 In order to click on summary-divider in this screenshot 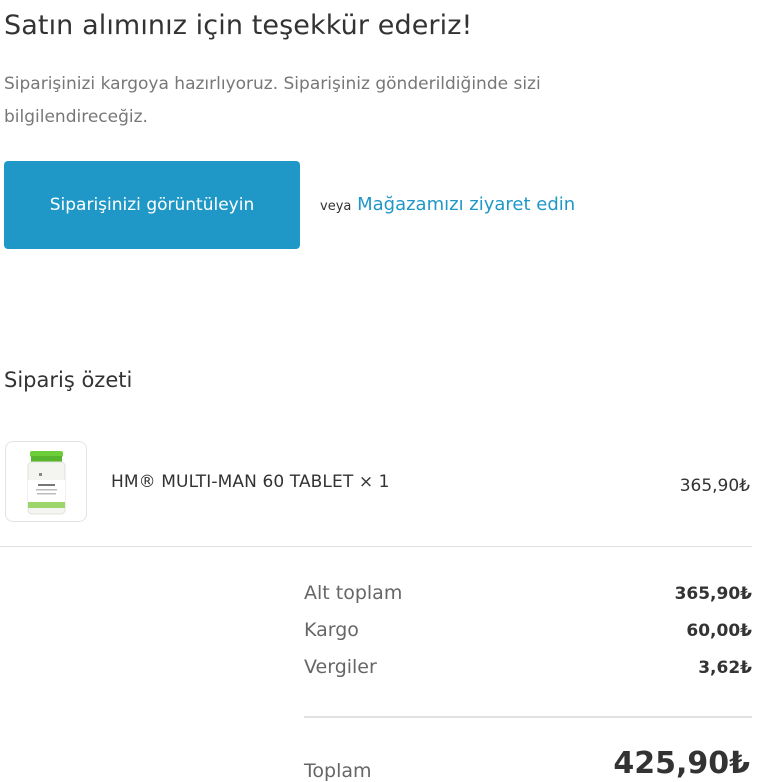, I will do `click(376, 546)`.